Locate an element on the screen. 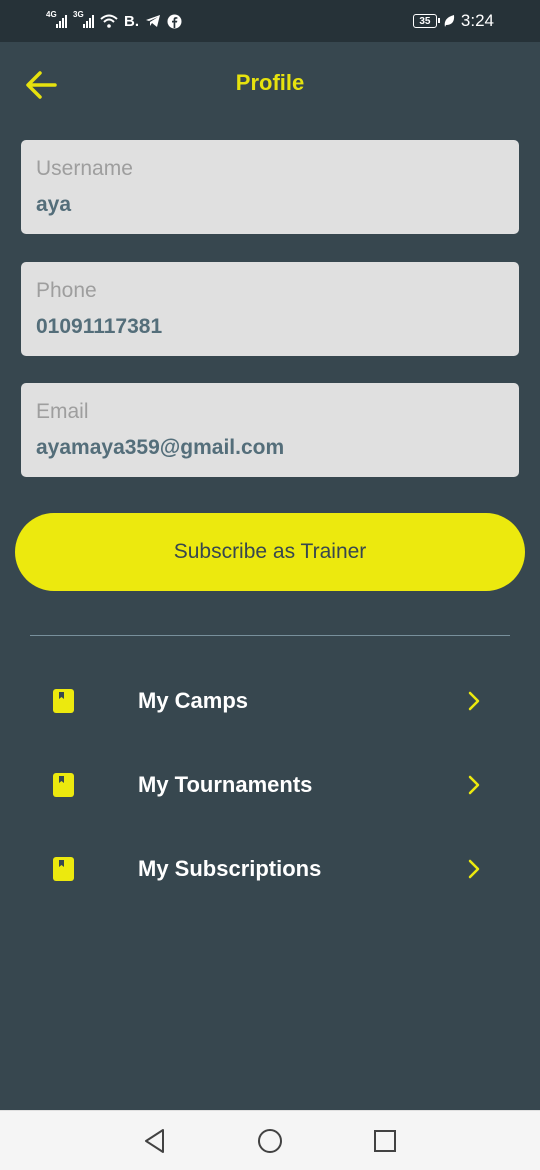 The image size is (540, 1170). signal-4g-icon: 4G is located at coordinates (56, 19).